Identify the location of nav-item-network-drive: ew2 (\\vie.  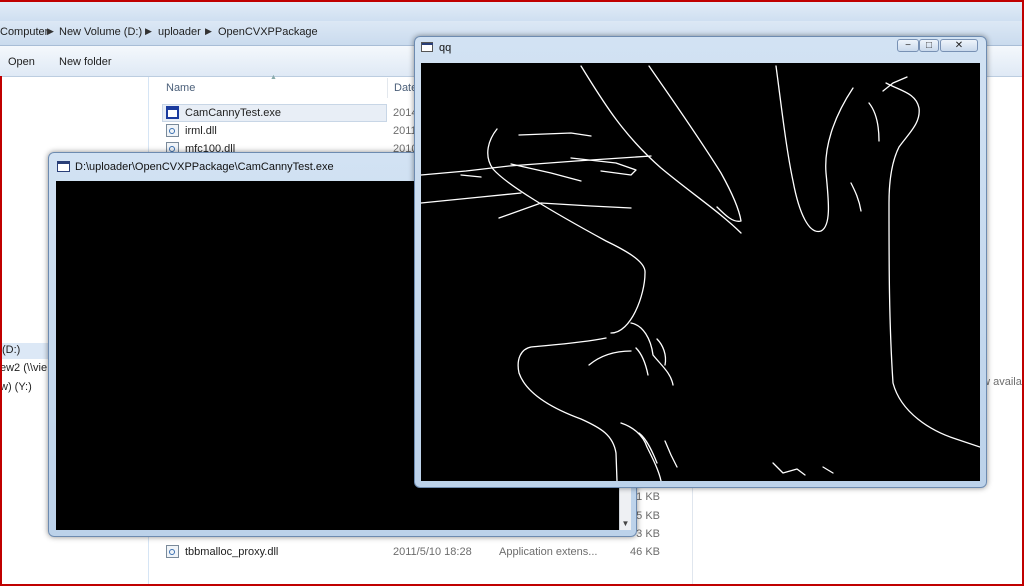
(23, 368).